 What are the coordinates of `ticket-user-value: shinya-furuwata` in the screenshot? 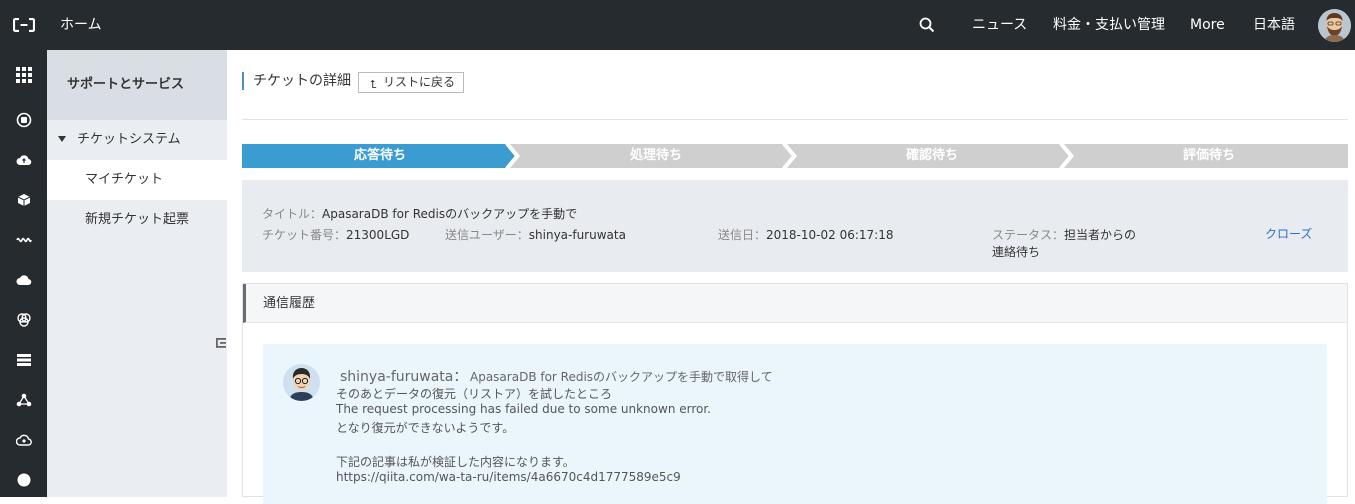 It's located at (577, 235).